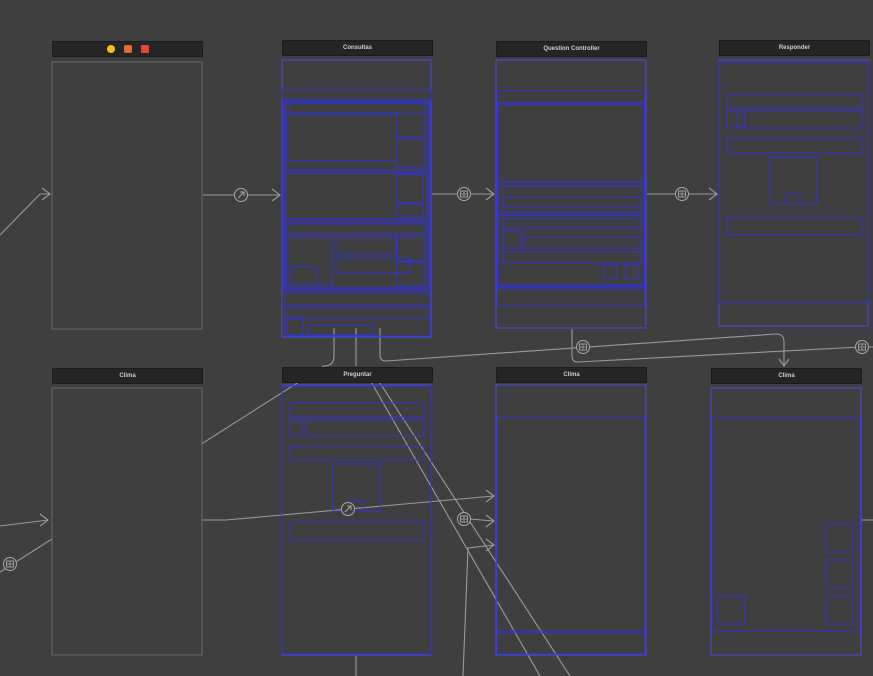 This screenshot has width=873, height=676. I want to click on scene-question-controller, so click(571, 194).